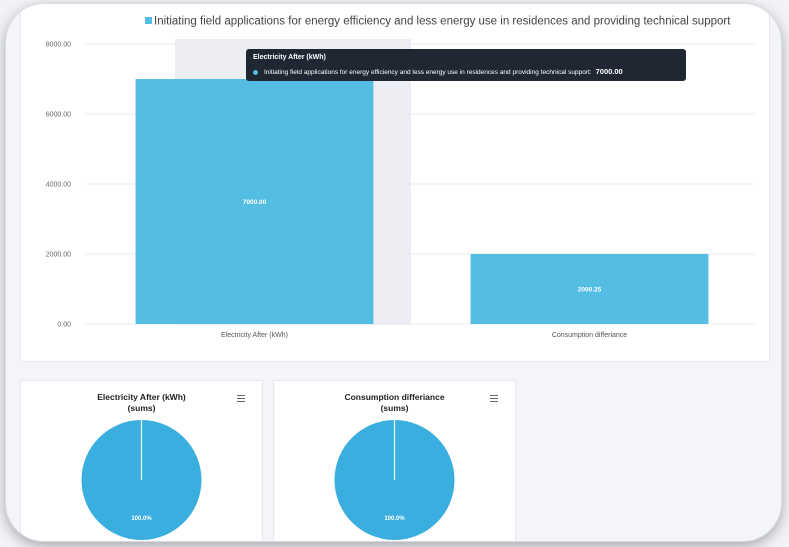 The width and height of the screenshot is (789, 547). What do you see at coordinates (609, 71) in the screenshot?
I see `tooltip-value: 7000.00` at bounding box center [609, 71].